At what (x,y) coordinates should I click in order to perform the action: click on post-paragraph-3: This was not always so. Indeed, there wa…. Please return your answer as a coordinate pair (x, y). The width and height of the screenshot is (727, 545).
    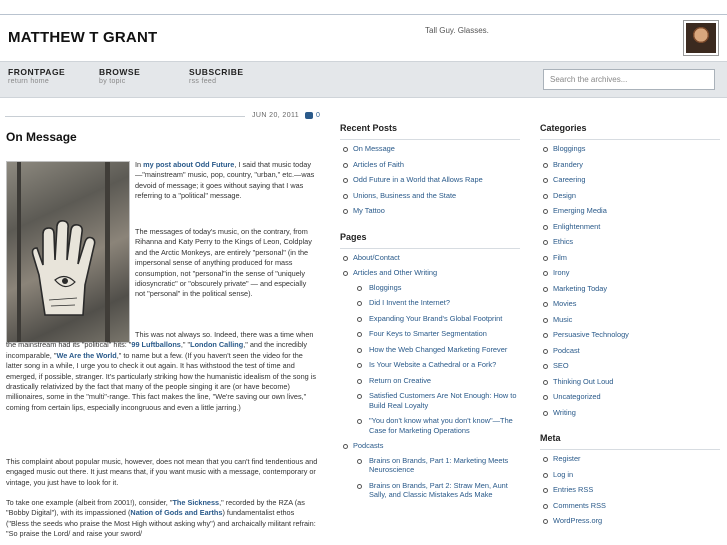
    Looking at the image, I should click on (162, 371).